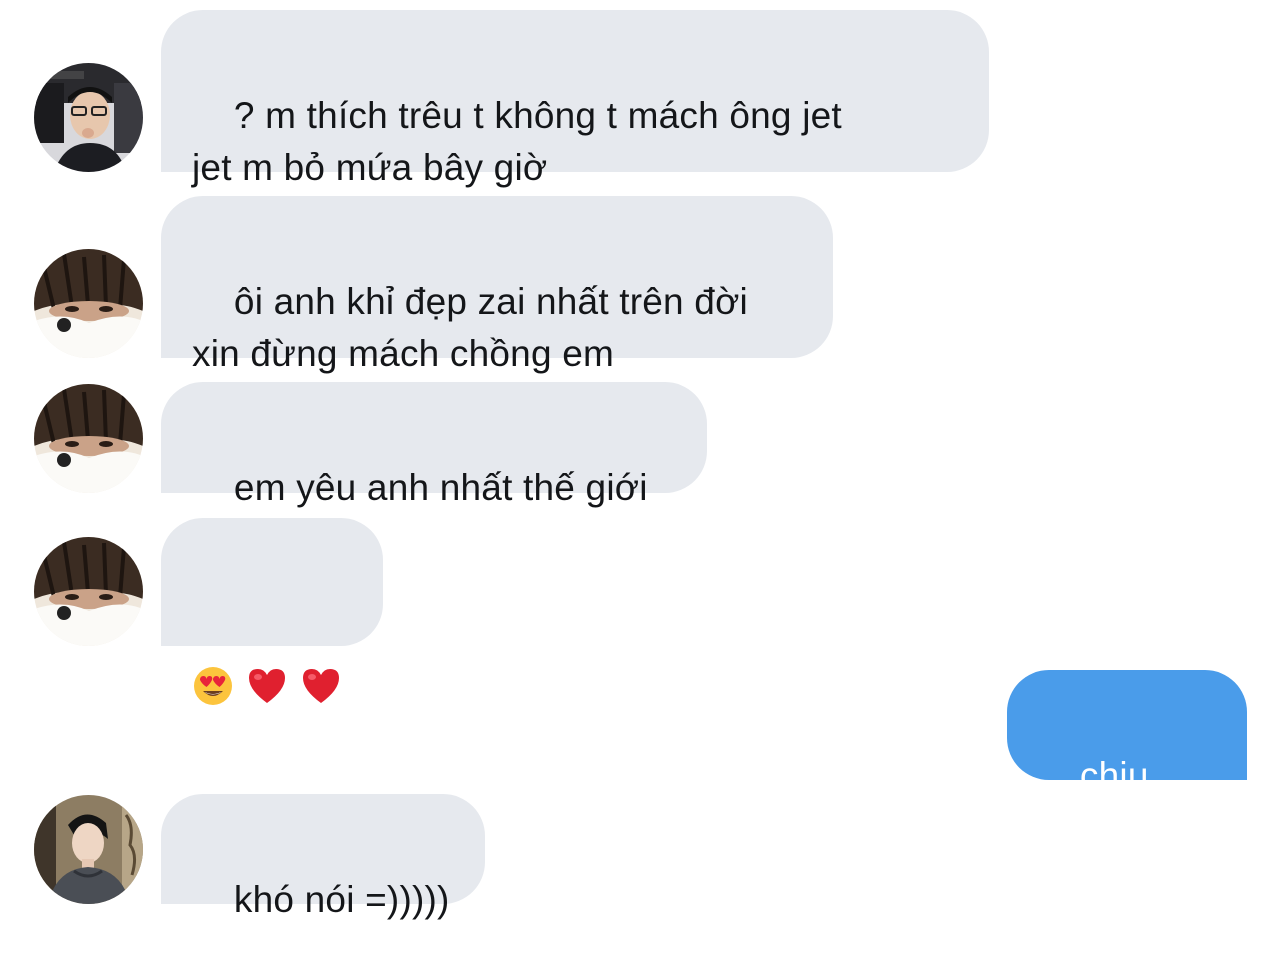 The height and width of the screenshot is (978, 1283). I want to click on message-text: em yêu anh nhất thế giới, so click(440, 487).